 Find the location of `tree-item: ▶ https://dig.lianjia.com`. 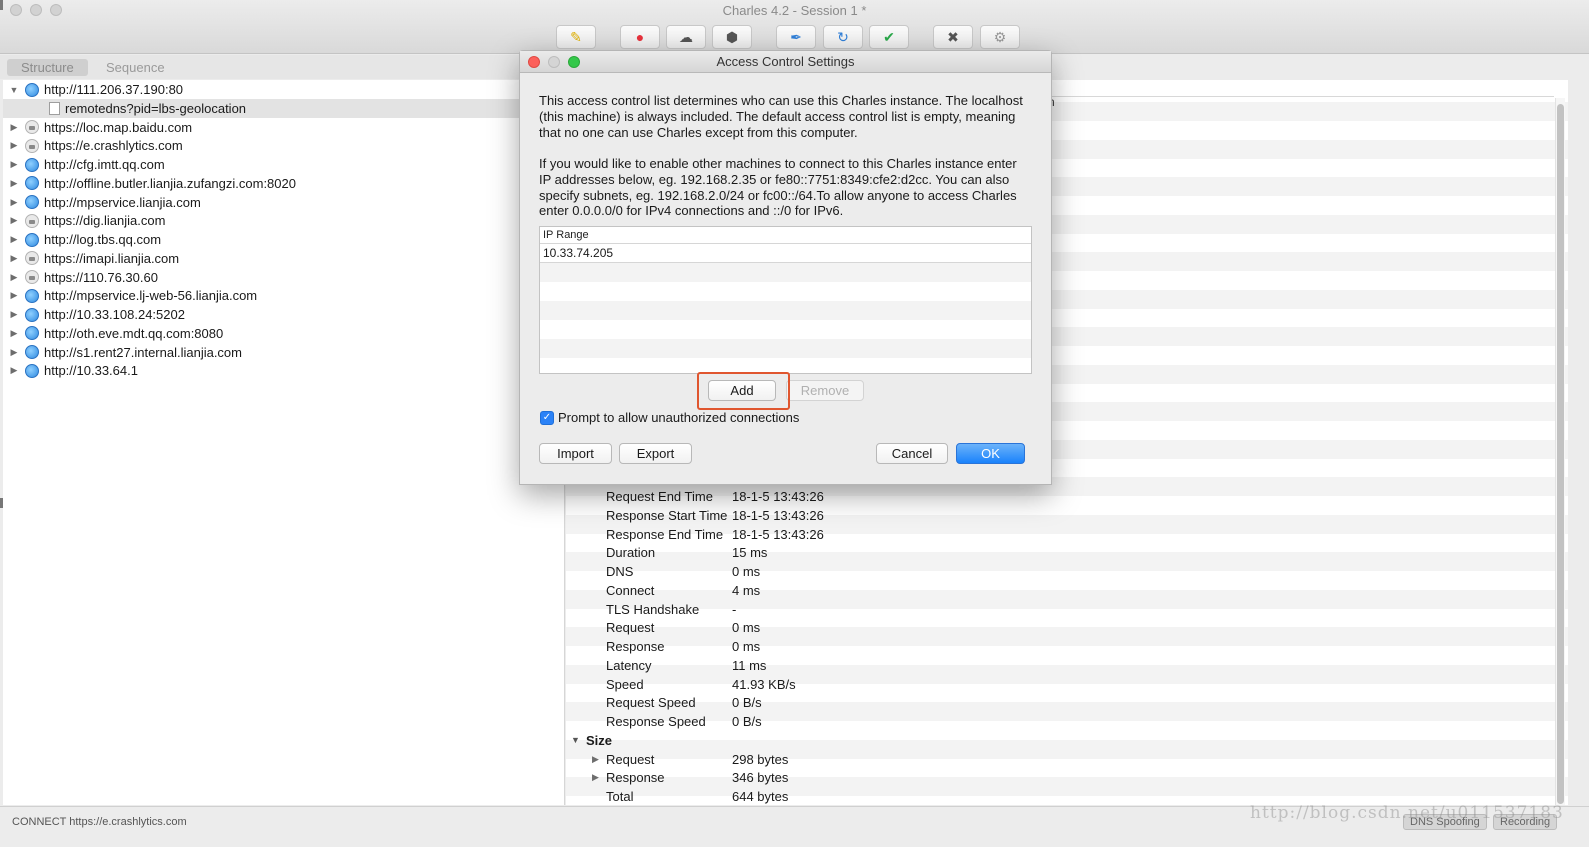

tree-item: ▶ https://dig.lianjia.com is located at coordinates (284, 220).